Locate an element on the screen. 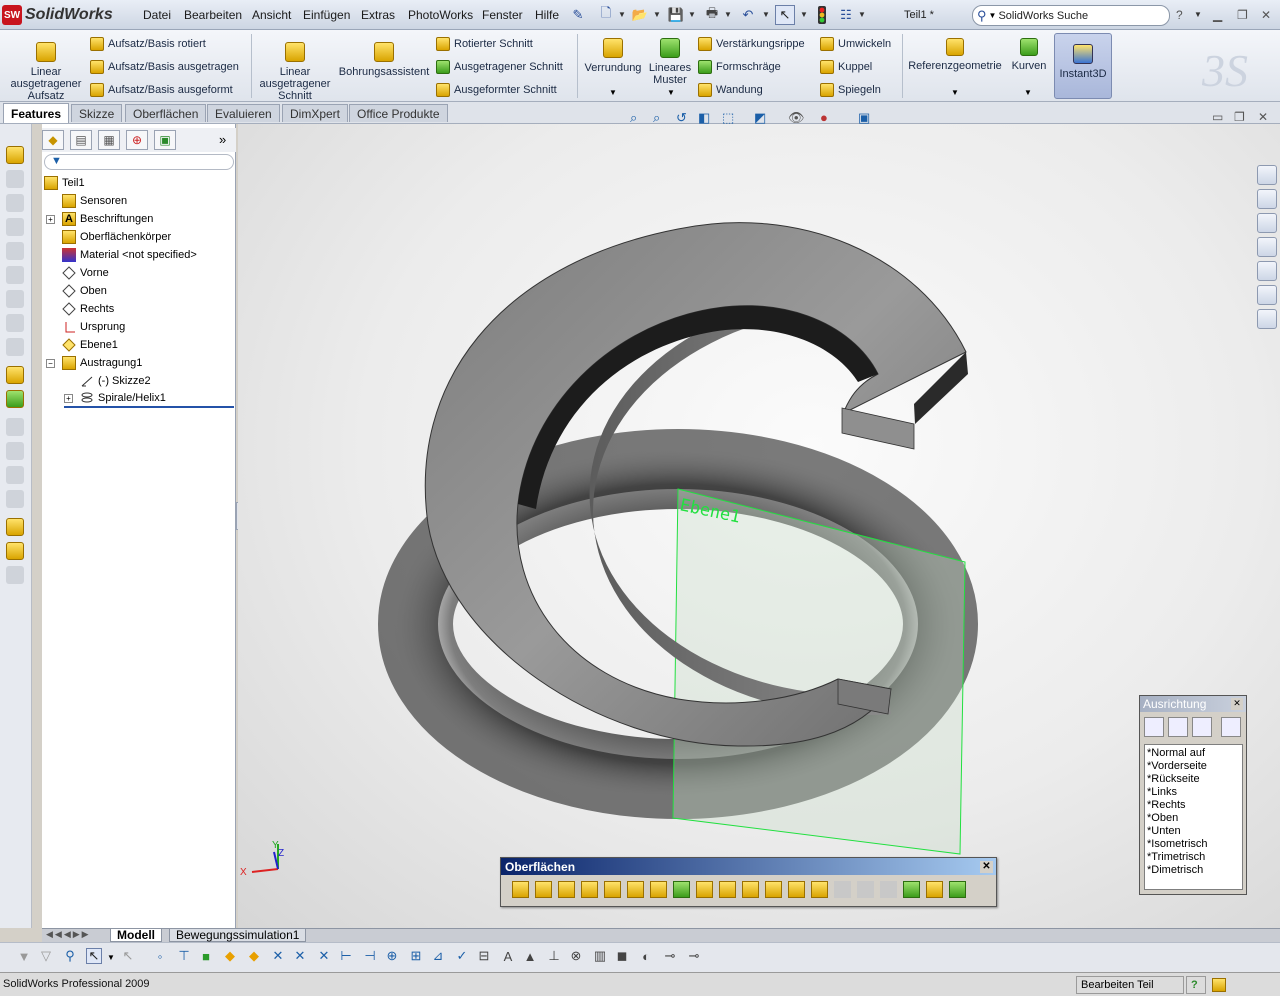 This screenshot has width=1280, height=996. linear-boss-button: Linear ausgetragener Aufsatz is located at coordinates (46, 72).